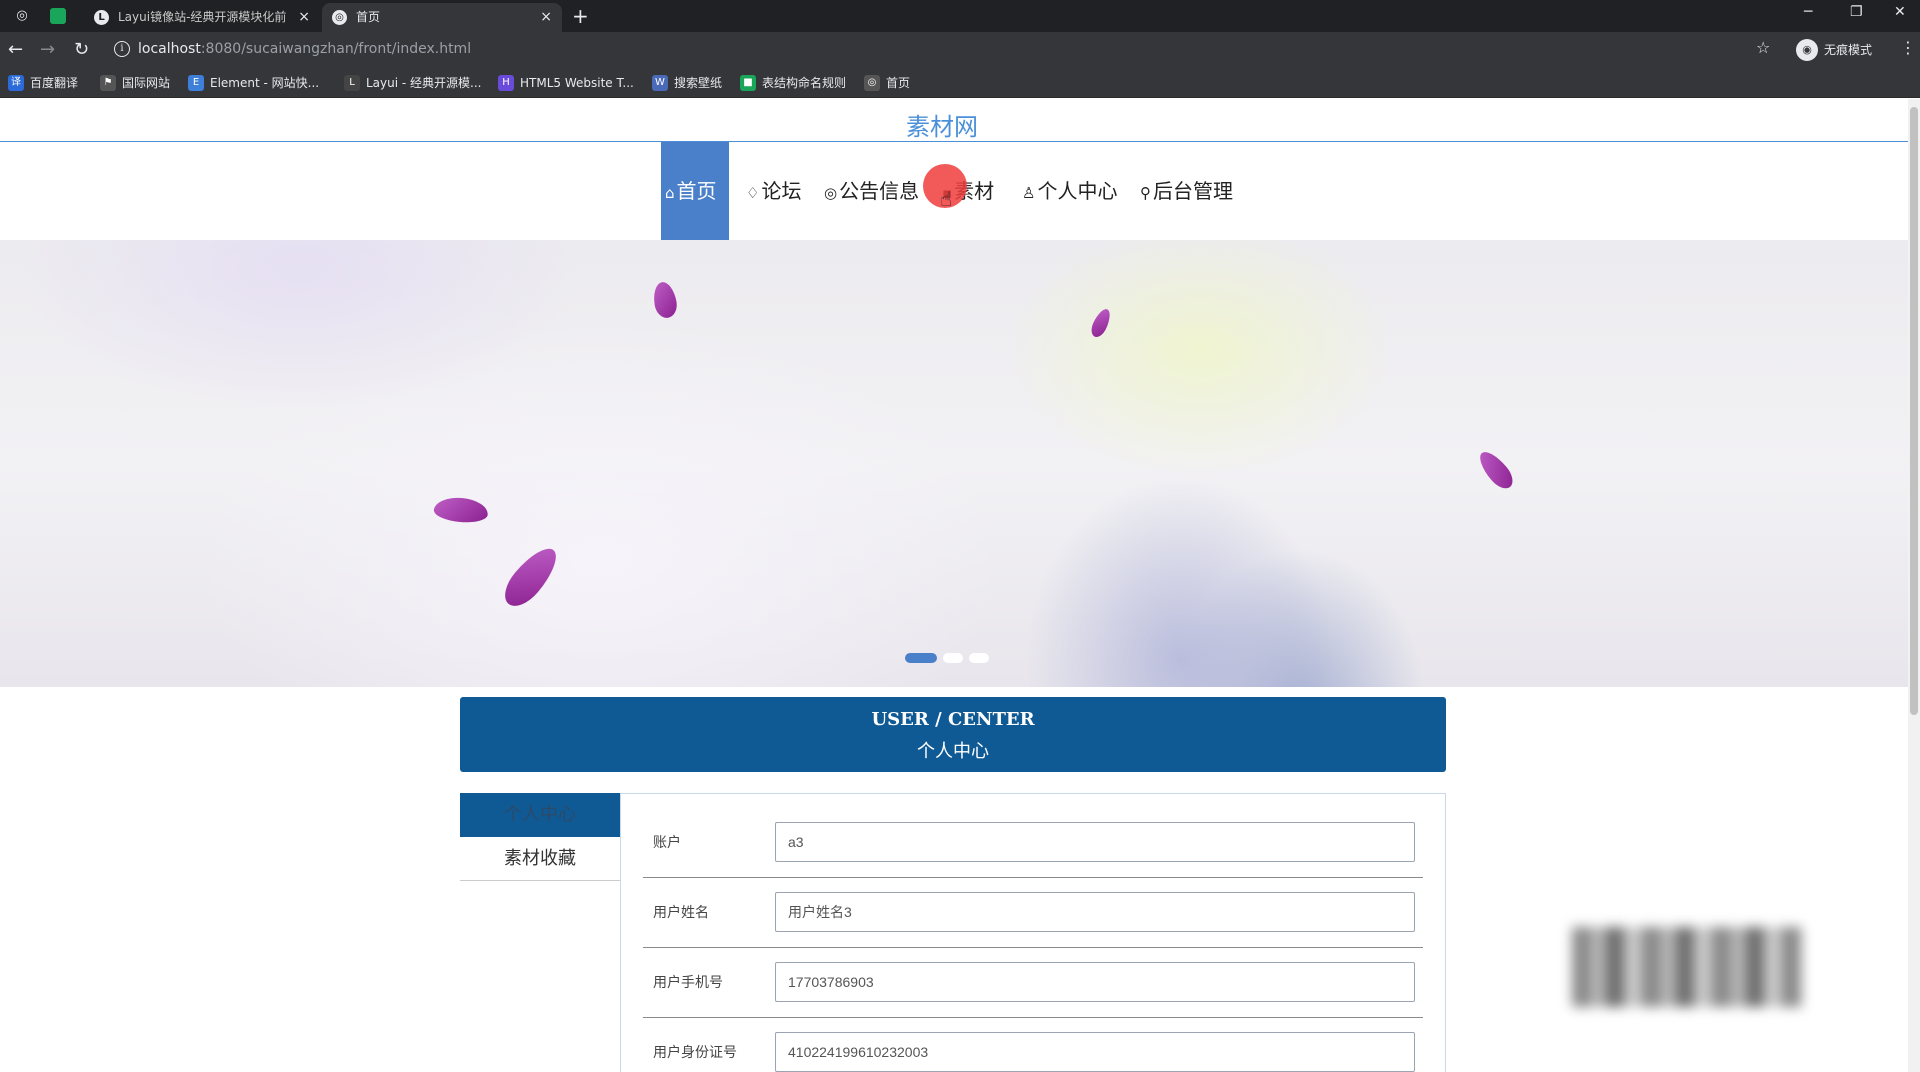  Describe the element at coordinates (960, 16) in the screenshot. I see `browser-tab-strip: ◎ L Layui镜像站-经典开源模块化前 × ◎ 首页 × + ─ ❐ ✕` at that location.